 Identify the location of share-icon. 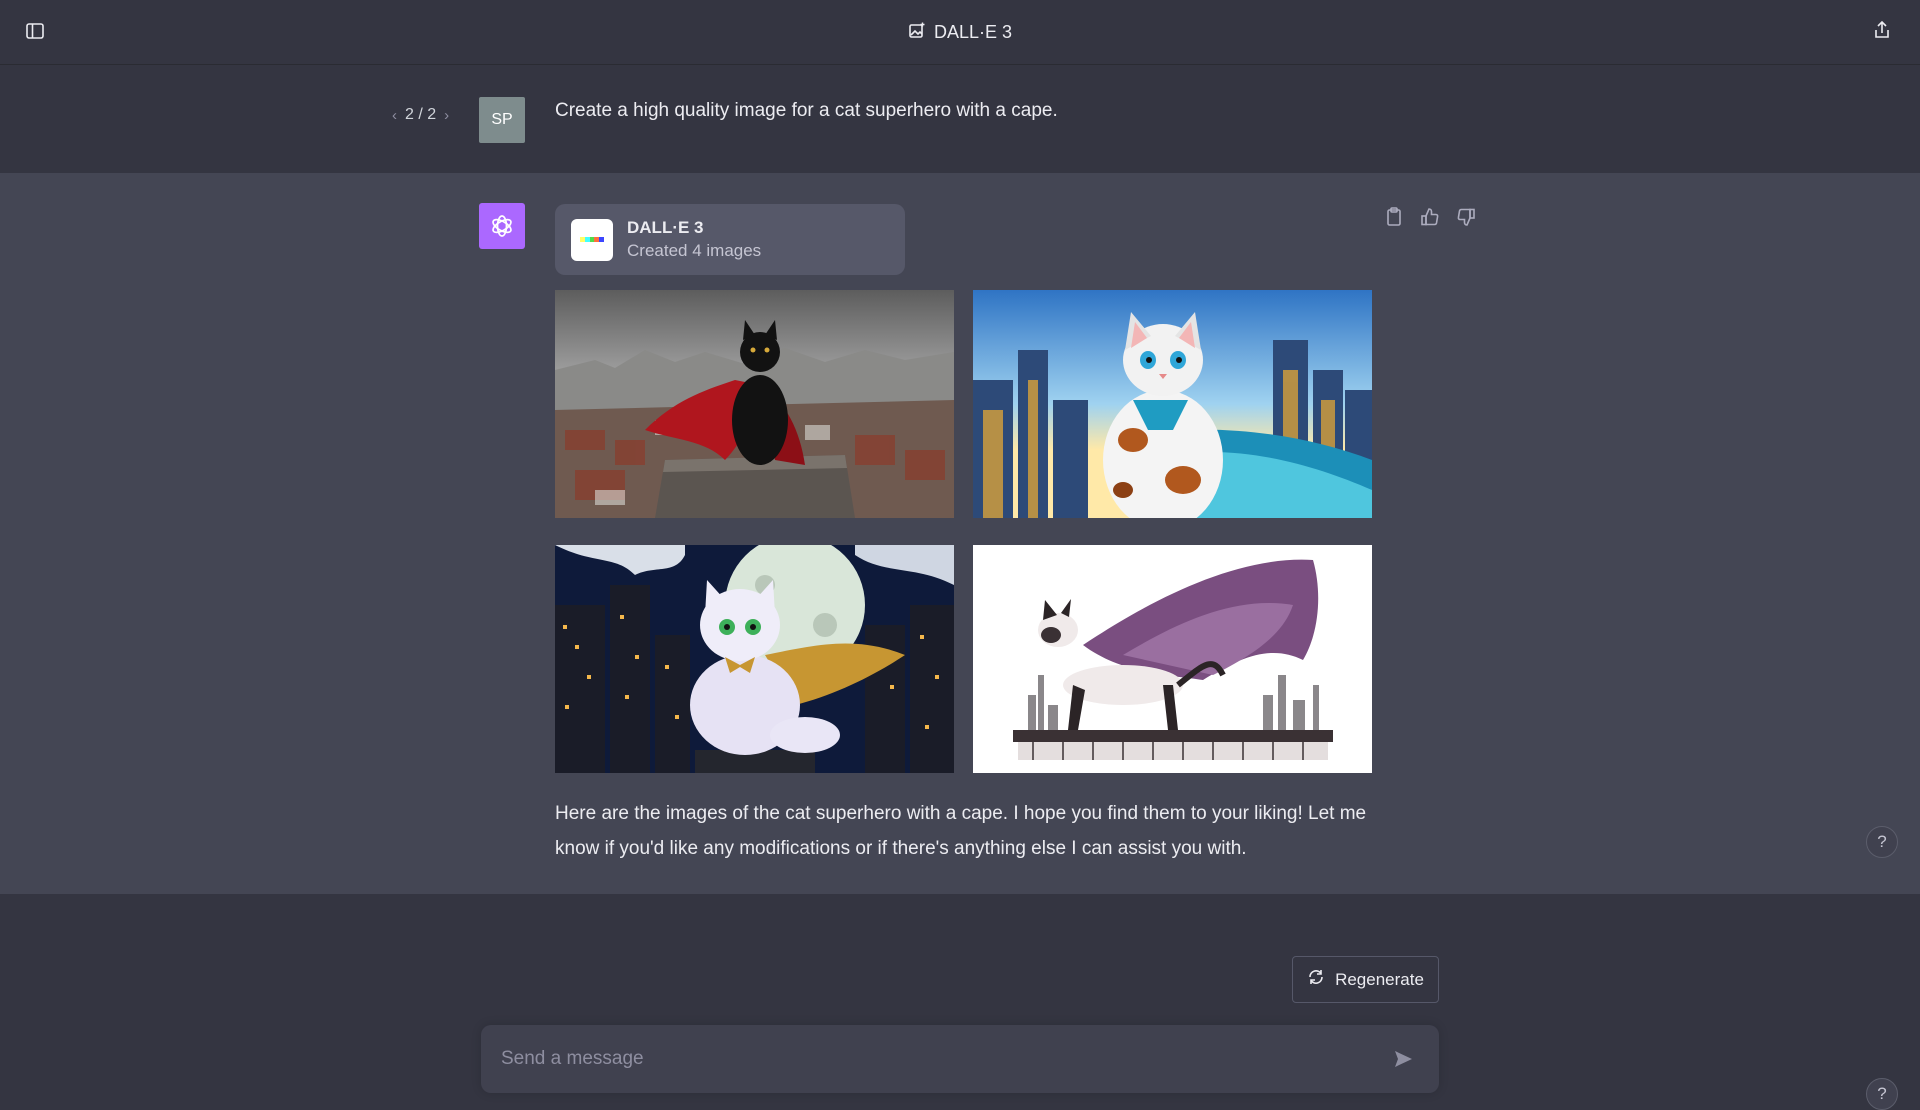
(1882, 30).